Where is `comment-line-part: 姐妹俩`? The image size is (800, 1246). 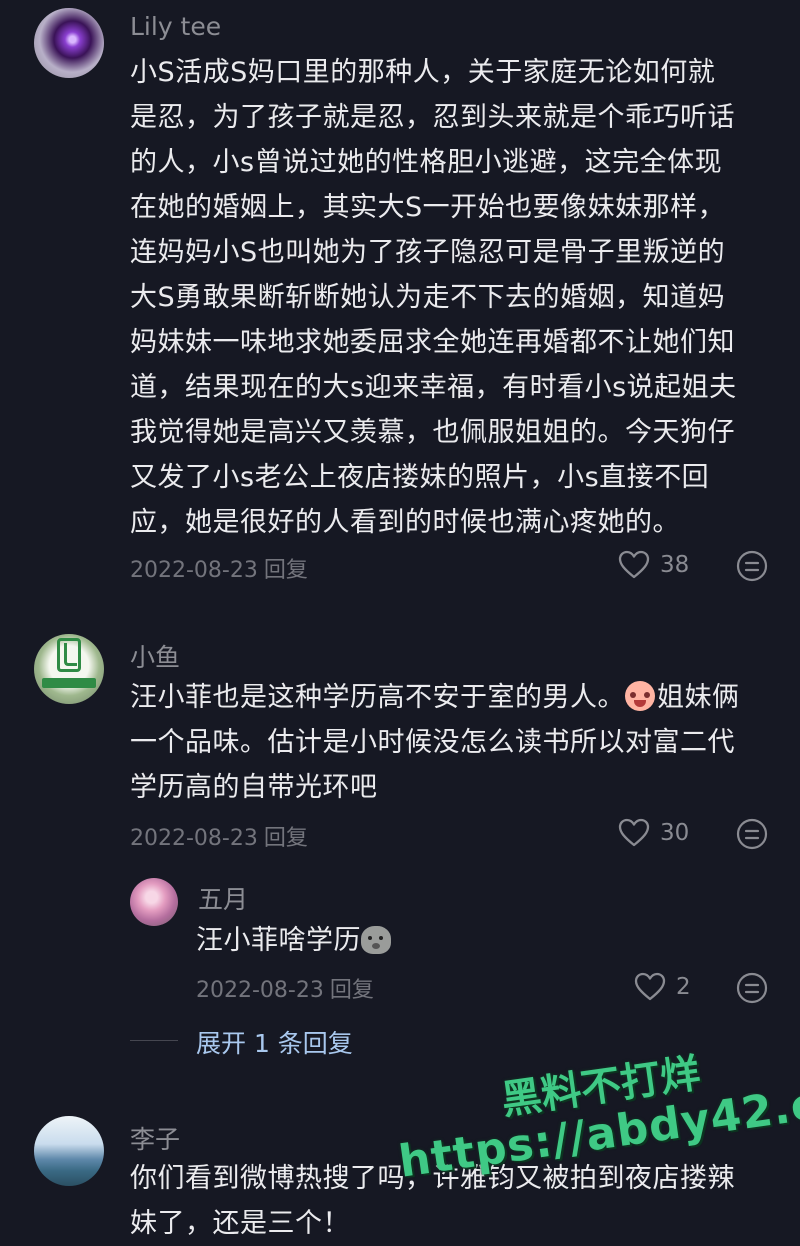
comment-line-part: 姐妹俩 is located at coordinates (698, 697).